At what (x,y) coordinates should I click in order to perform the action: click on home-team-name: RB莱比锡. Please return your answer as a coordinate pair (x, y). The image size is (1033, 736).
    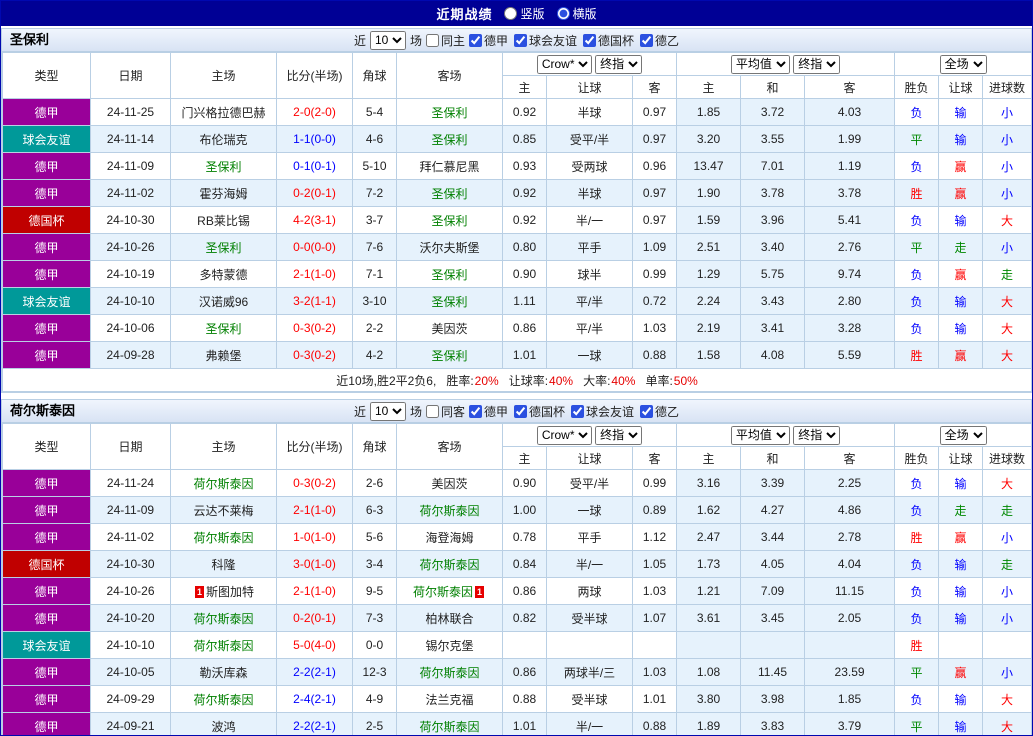
    Looking at the image, I should click on (223, 221).